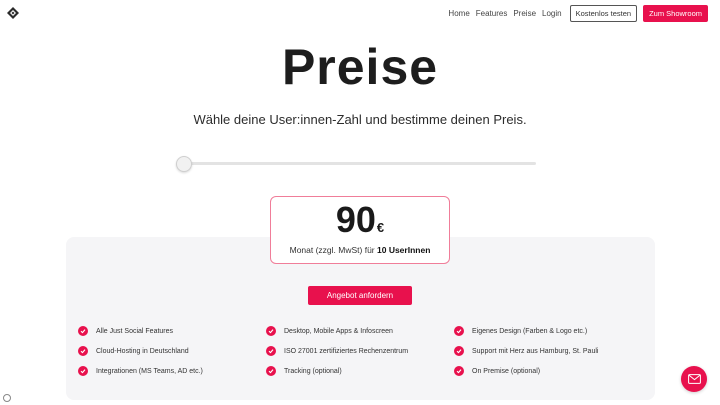 This screenshot has height=405, width=720. Describe the element at coordinates (360, 67) in the screenshot. I see `page-title: Preise` at that location.